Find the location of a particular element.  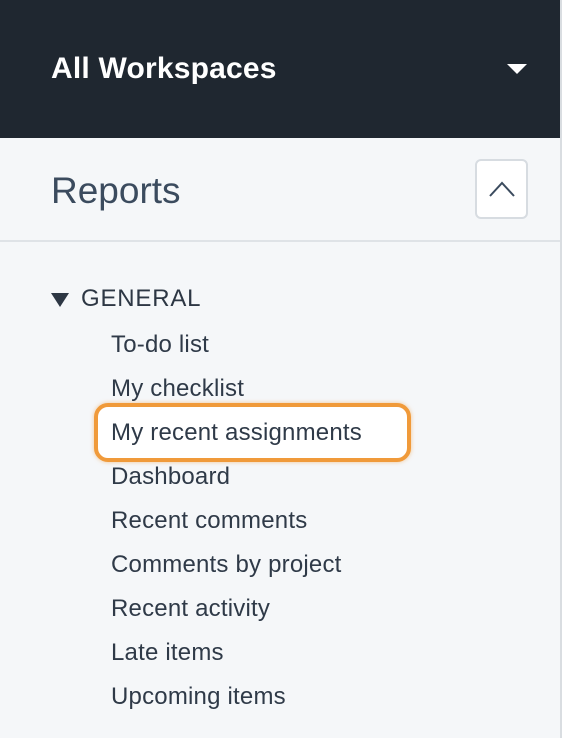

triangle-down-icon is located at coordinates (60, 299).